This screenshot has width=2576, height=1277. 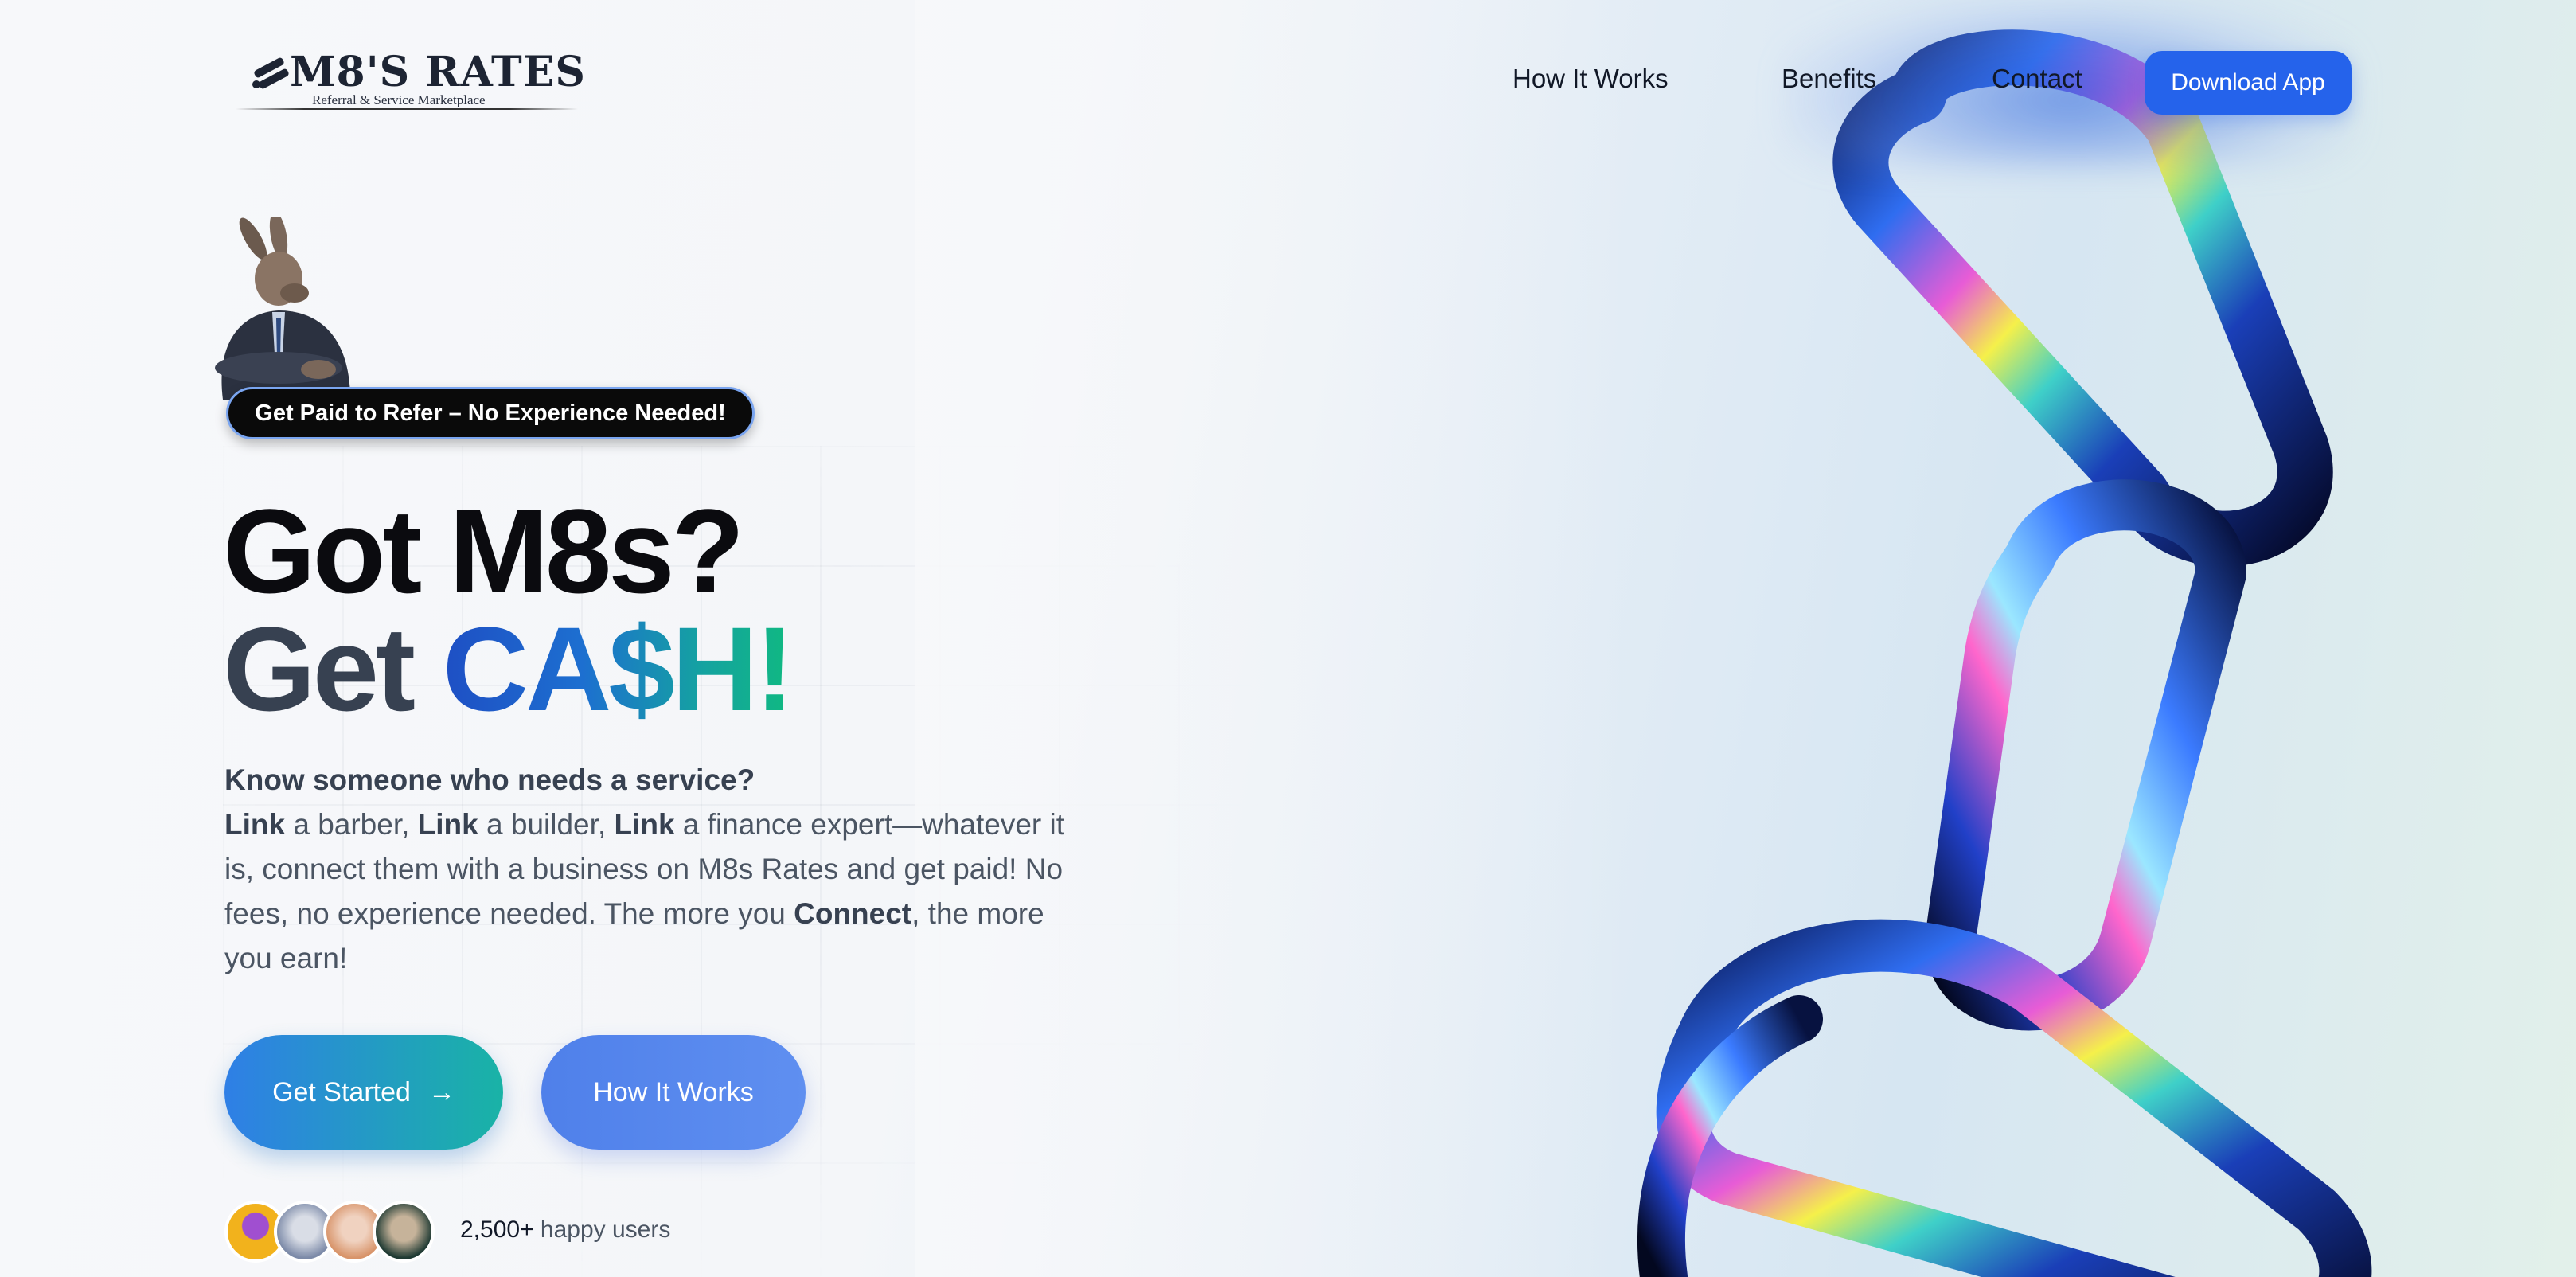 What do you see at coordinates (489, 779) in the screenshot?
I see `intro-question: Know someone who needs a service?` at bounding box center [489, 779].